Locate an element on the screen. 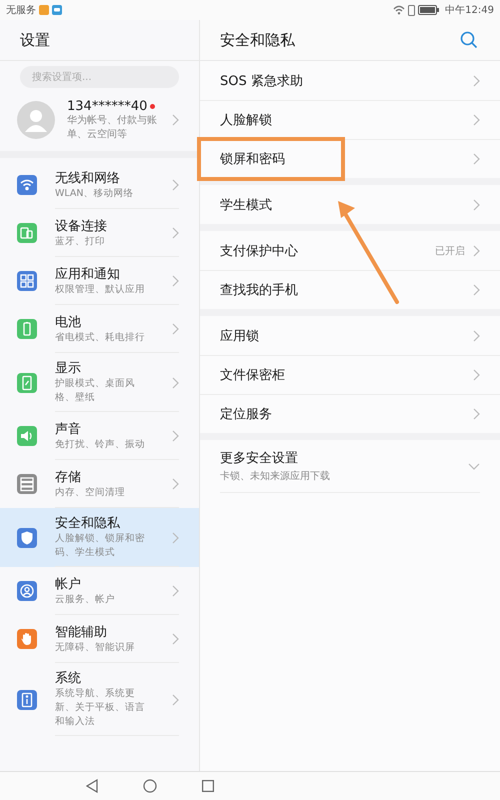 The width and height of the screenshot is (500, 800). settings-row: 定位服务 is located at coordinates (350, 413).